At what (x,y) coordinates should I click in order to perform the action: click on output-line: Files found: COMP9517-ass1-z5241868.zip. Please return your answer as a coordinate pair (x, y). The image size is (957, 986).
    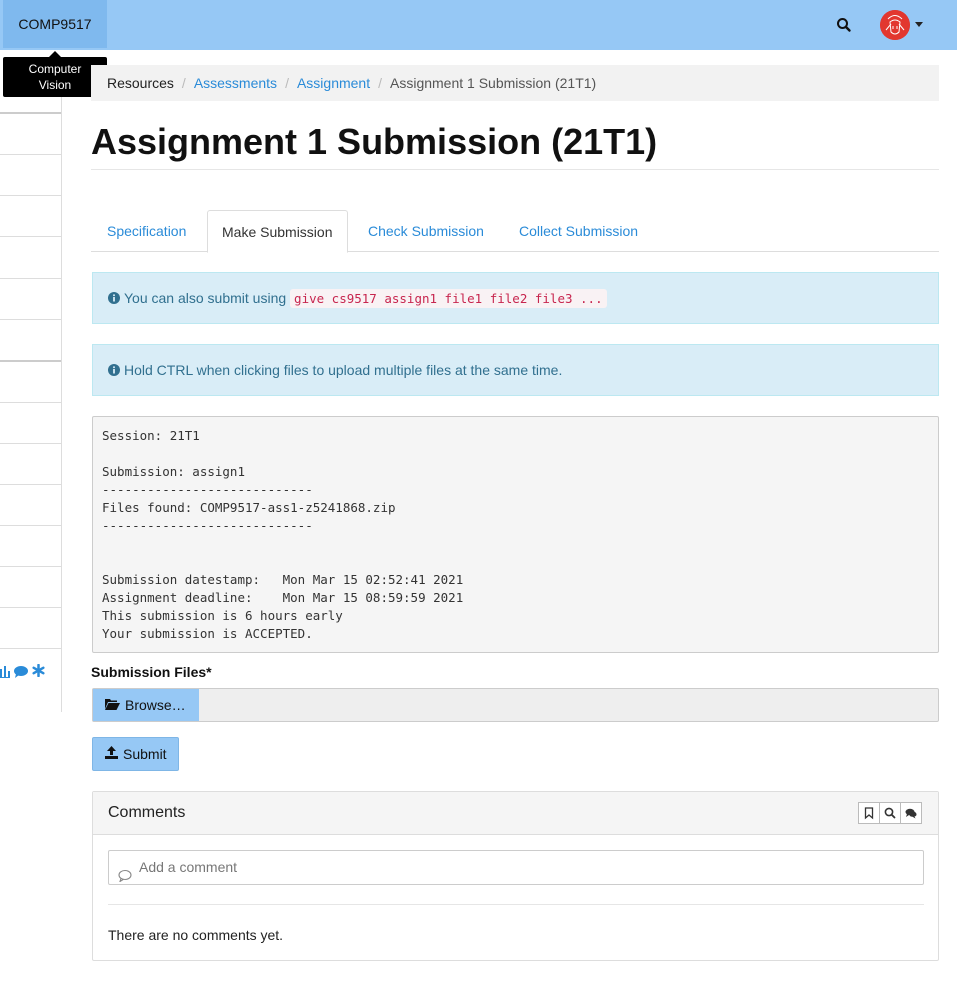
    Looking at the image, I should click on (249, 507).